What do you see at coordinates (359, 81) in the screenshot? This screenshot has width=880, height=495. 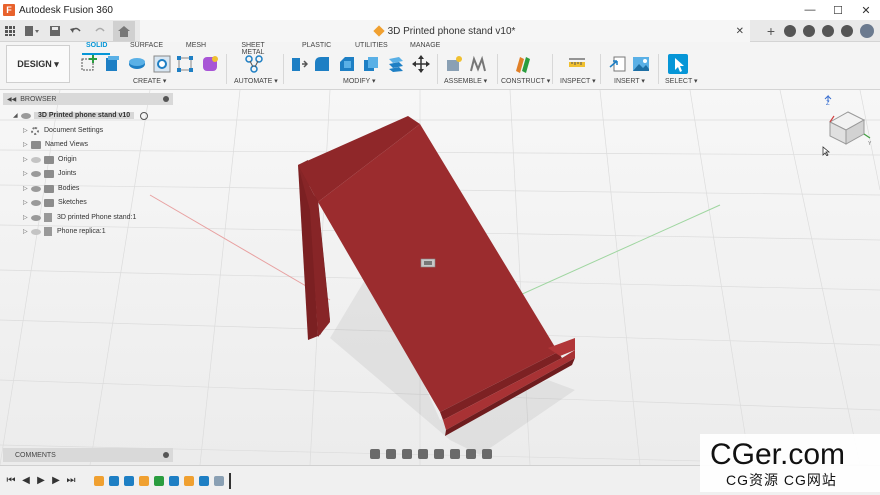 I see `modify-menu: MODIFY ▾` at bounding box center [359, 81].